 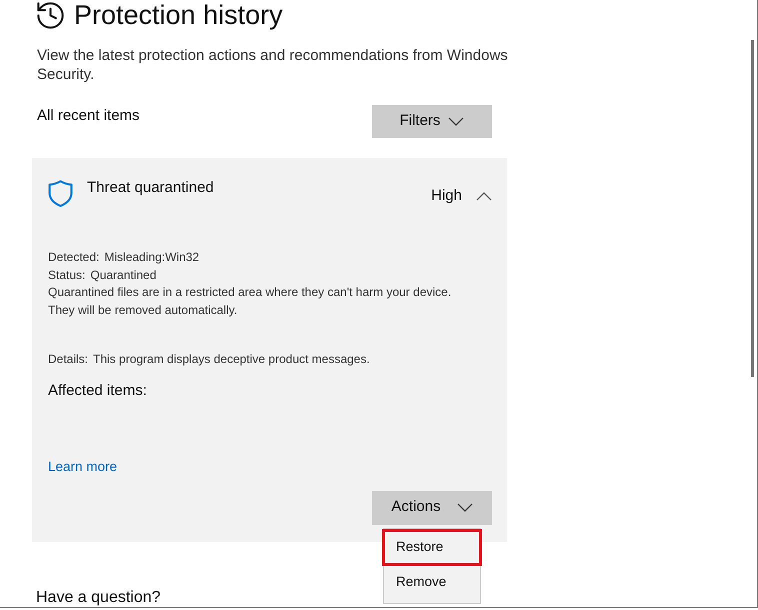 I want to click on affected-items-heading: Affected items:, so click(x=97, y=390).